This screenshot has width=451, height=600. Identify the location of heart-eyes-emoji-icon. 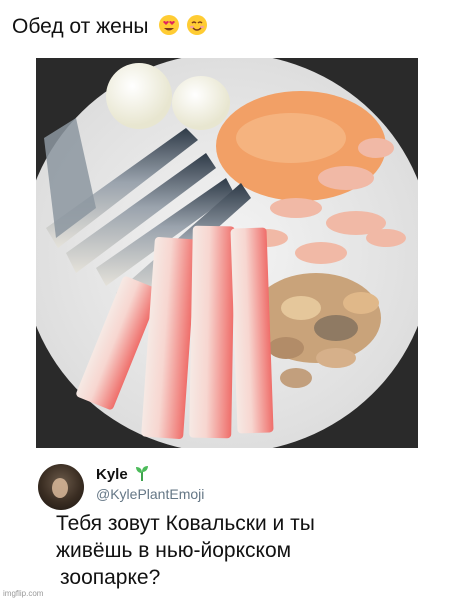
(169, 25).